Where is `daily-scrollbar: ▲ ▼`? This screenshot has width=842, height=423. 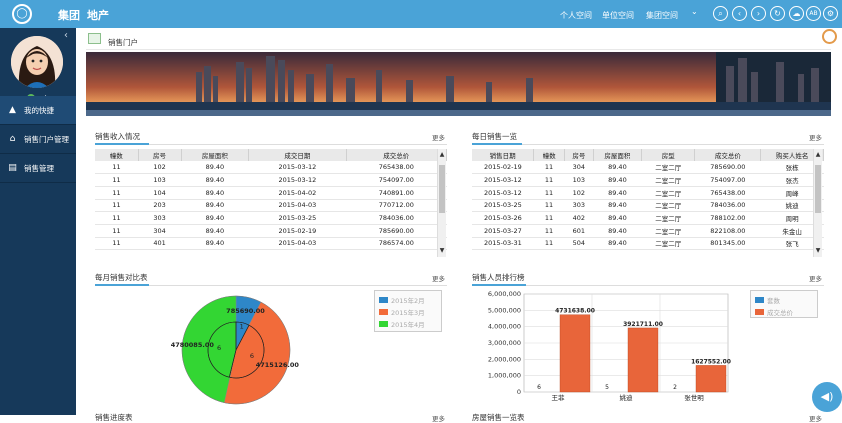
daily-scrollbar: ▲ ▼ is located at coordinates (817, 203).